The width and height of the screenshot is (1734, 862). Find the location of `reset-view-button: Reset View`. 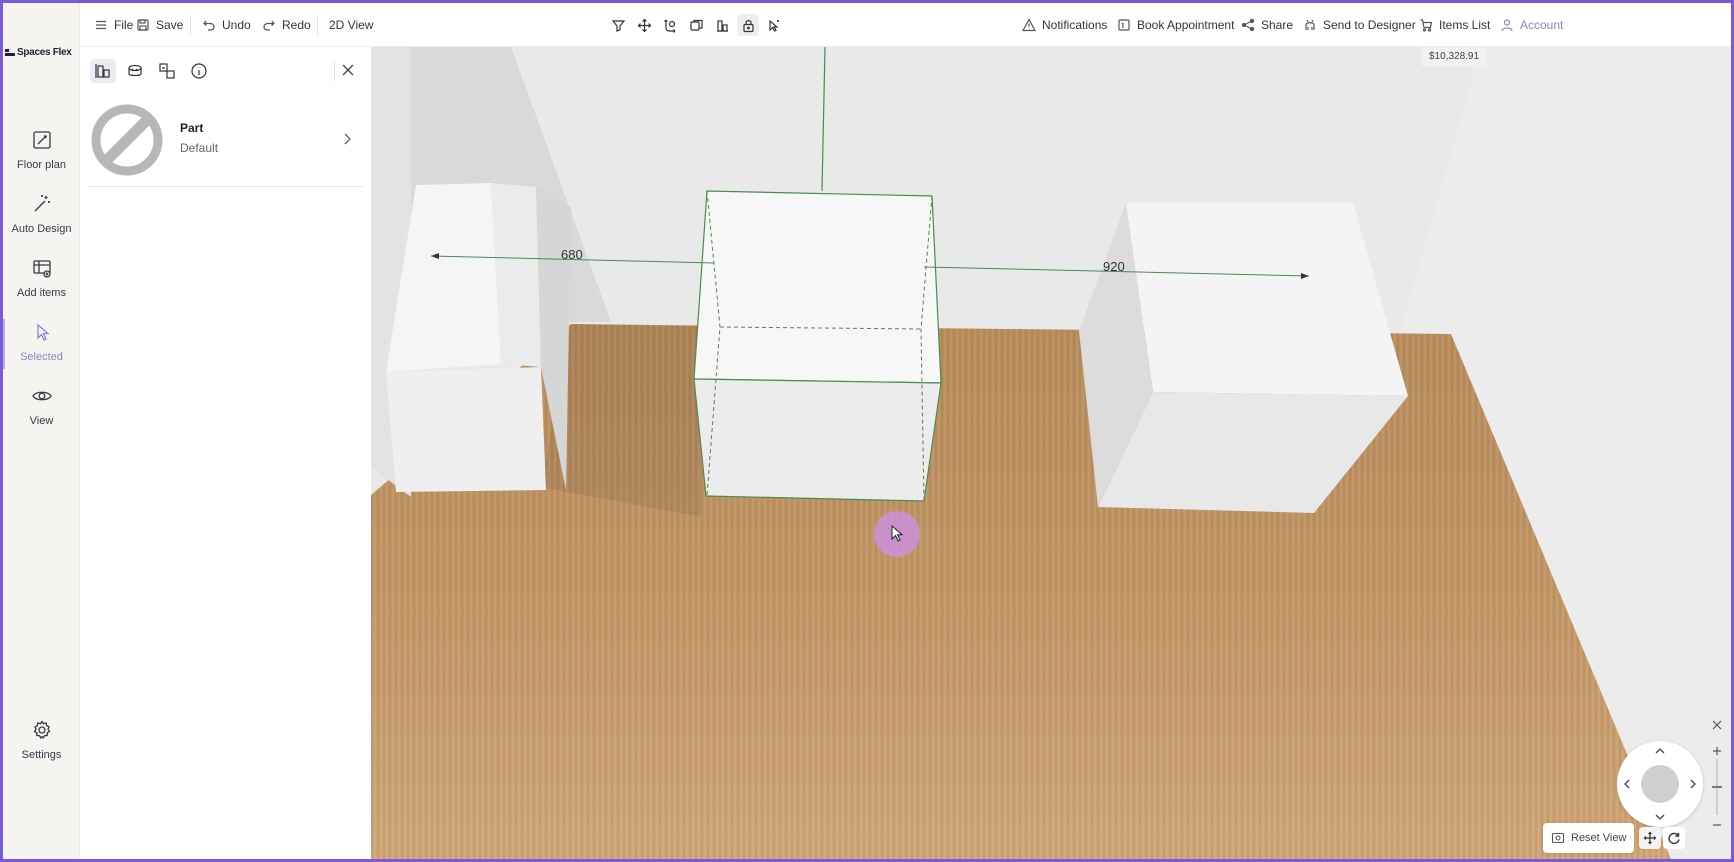

reset-view-button: Reset View is located at coordinates (1589, 838).